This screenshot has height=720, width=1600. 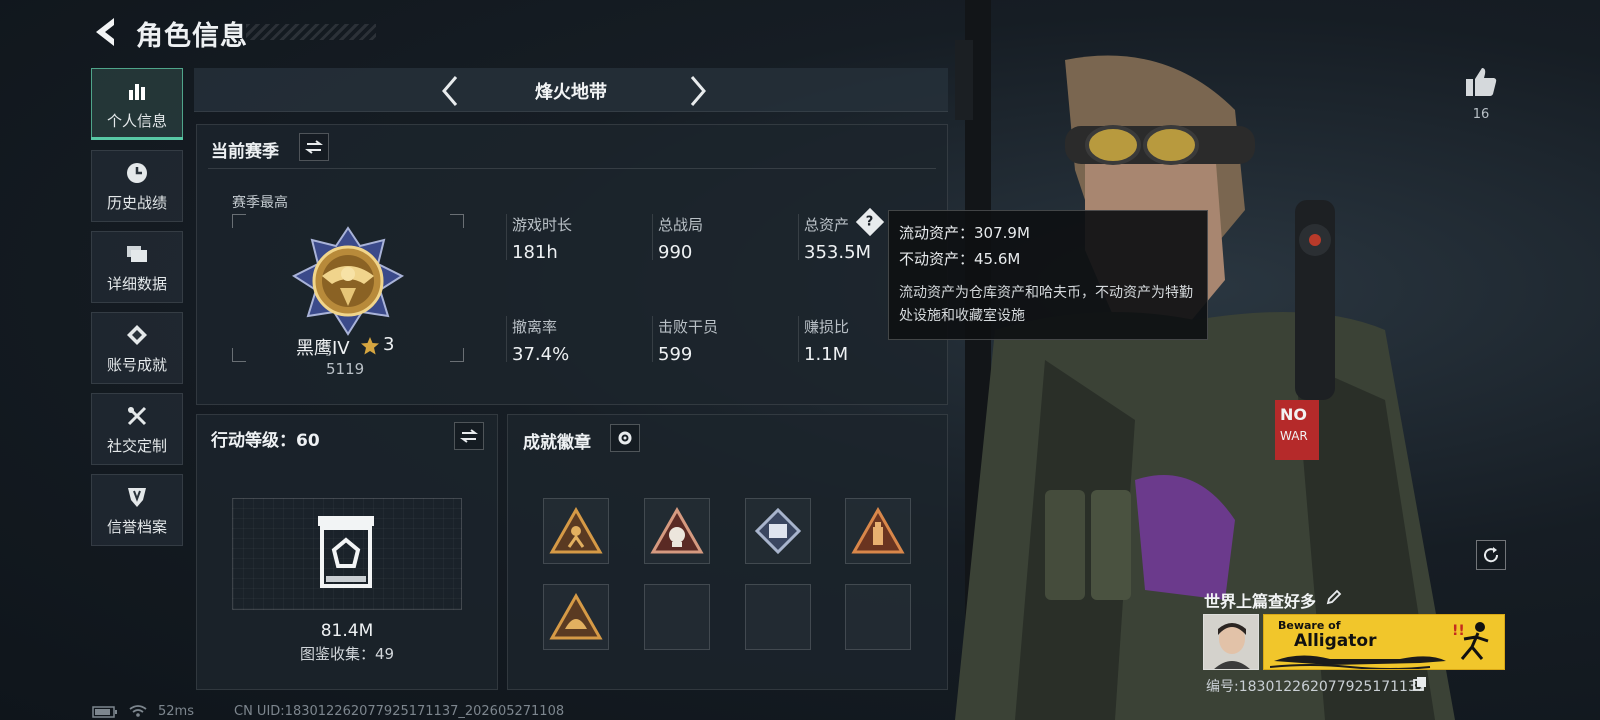 What do you see at coordinates (136, 283) in the screenshot?
I see `nav-label: 详细数据` at bounding box center [136, 283].